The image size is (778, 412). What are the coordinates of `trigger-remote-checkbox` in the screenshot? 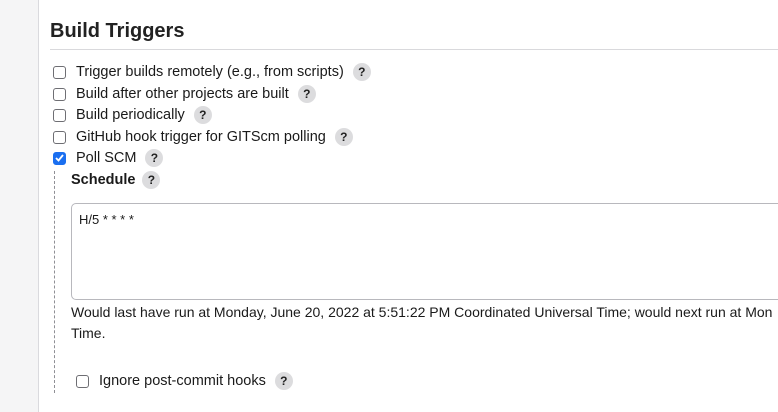 It's located at (59, 72).